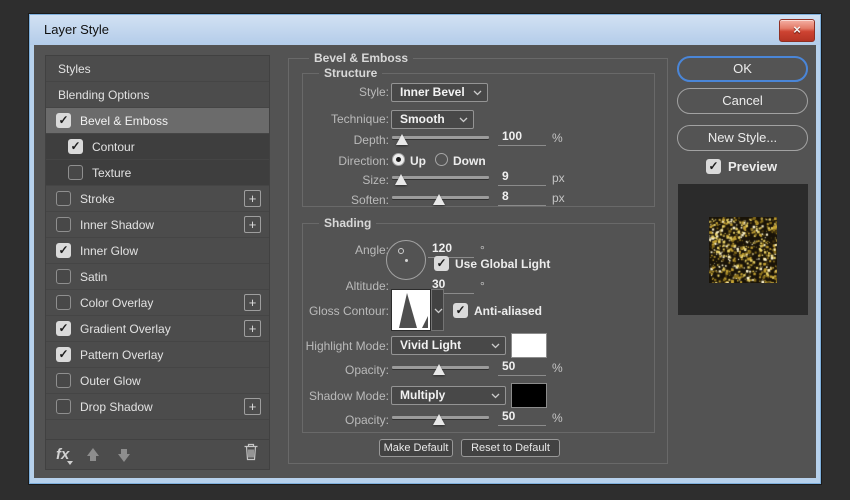 The width and height of the screenshot is (850, 500). Describe the element at coordinates (510, 448) in the screenshot. I see `reset-to-default-button: Reset to Default` at that location.